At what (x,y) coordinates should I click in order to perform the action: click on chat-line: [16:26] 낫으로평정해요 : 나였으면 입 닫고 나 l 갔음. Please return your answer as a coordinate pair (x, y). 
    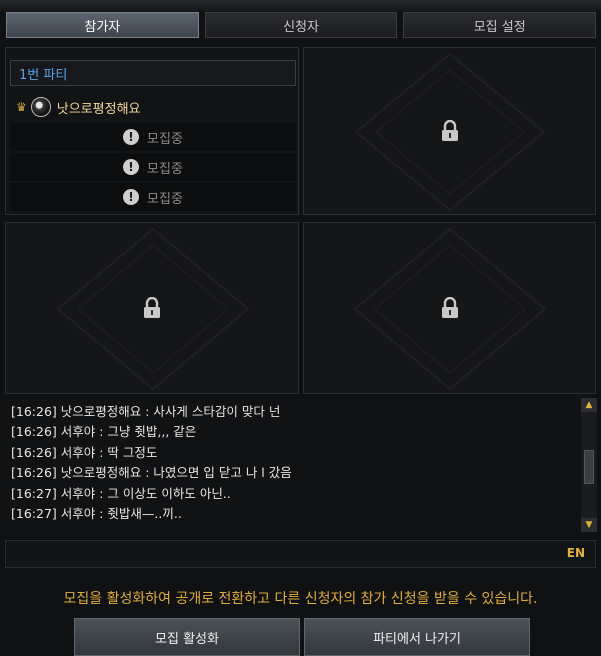
    Looking at the image, I should click on (151, 473).